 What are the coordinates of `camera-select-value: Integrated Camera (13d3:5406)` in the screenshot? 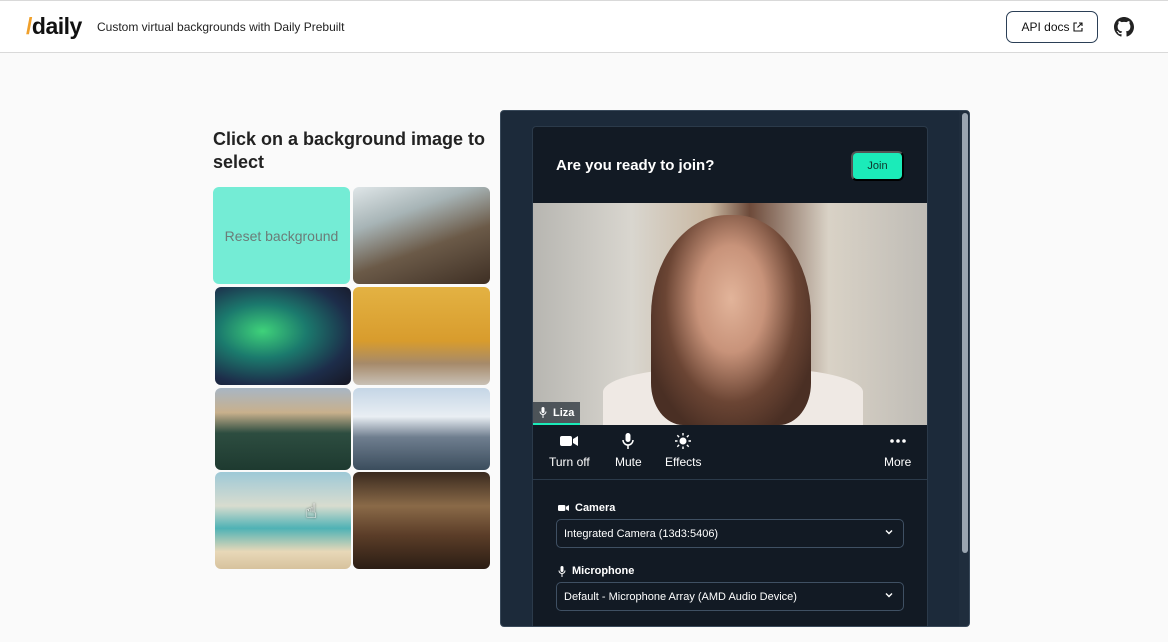 It's located at (641, 533).